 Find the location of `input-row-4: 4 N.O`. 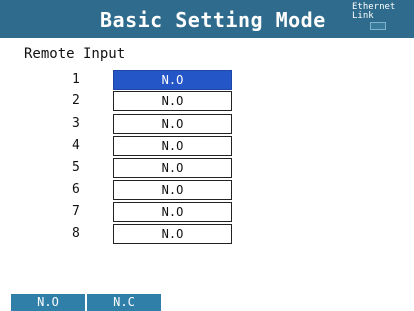

input-row-4: 4 N.O is located at coordinates (130, 146).